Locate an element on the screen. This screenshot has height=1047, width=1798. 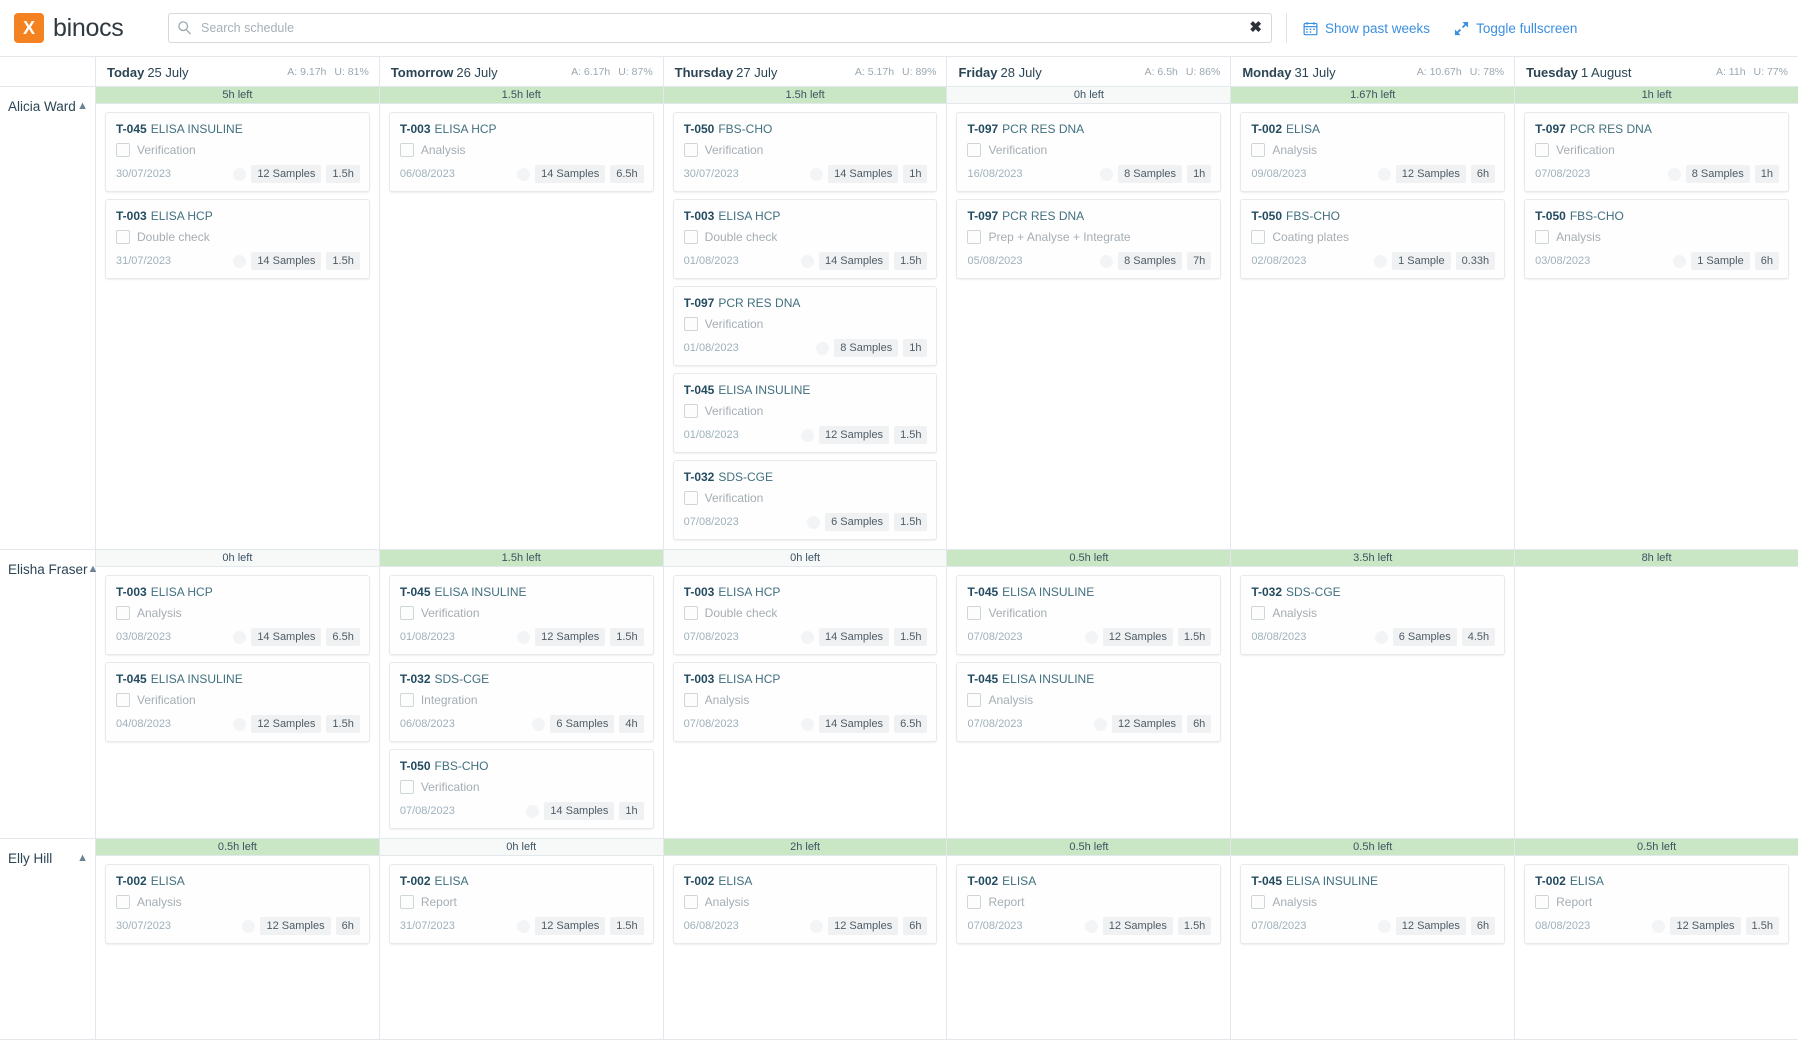
task-card-footer: 07/08/2023 12 Samples 6h is located at coordinates (1373, 926).